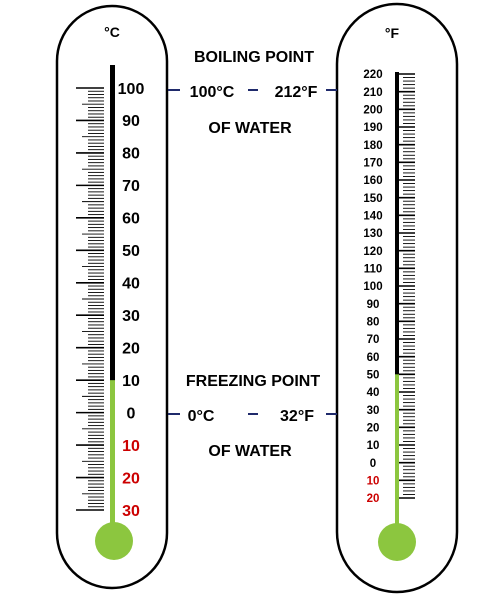  I want to click on fahrenheit-tick-label: 120, so click(372, 252).